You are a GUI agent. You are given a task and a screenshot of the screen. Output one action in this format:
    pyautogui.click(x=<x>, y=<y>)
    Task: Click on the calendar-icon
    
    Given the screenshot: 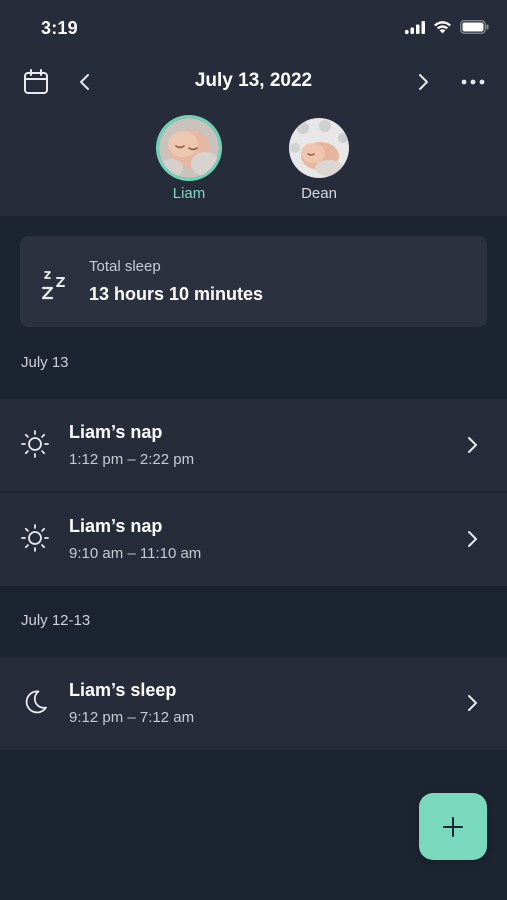 What is the action you would take?
    pyautogui.click(x=36, y=81)
    